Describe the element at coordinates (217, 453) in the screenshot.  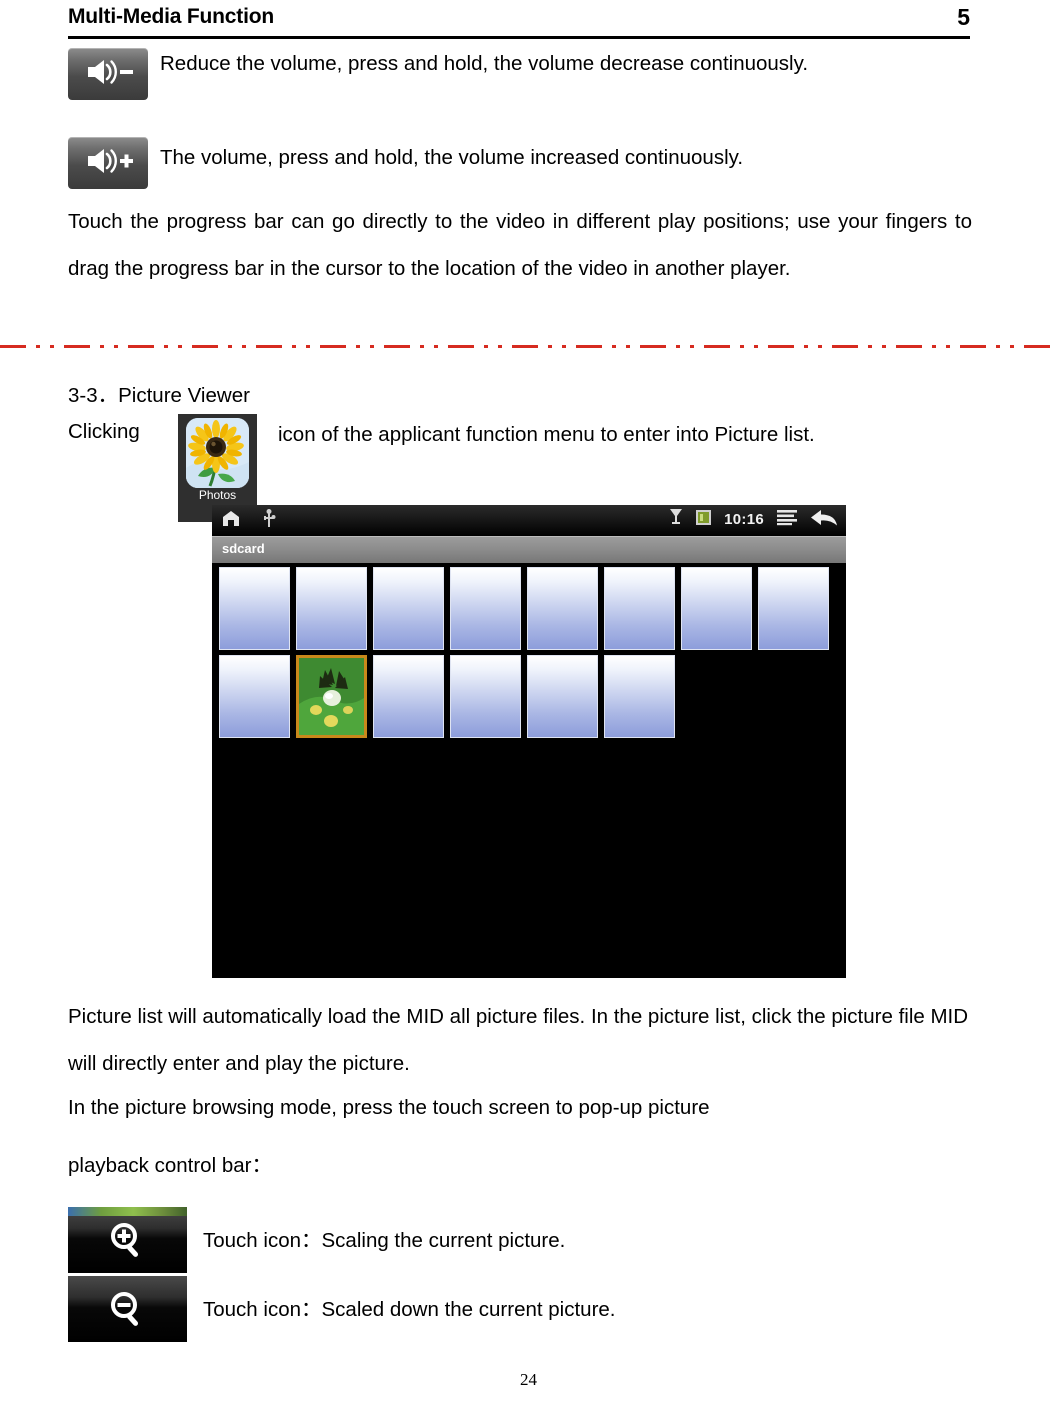
I see `sunflower-icon` at that location.